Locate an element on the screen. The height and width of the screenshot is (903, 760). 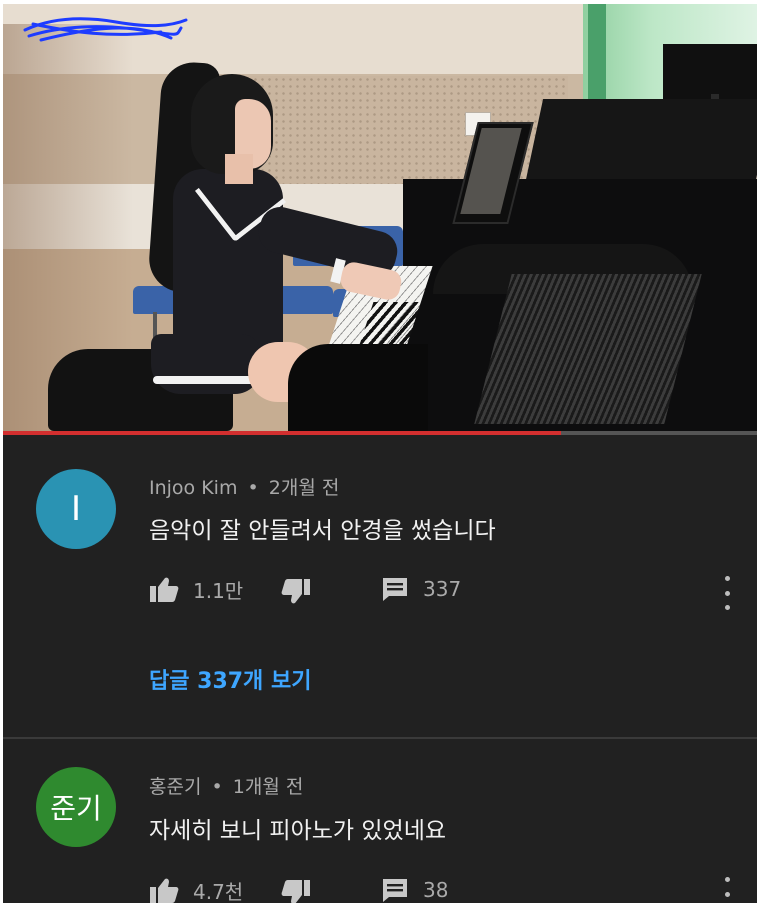
avatar: I is located at coordinates (76, 509).